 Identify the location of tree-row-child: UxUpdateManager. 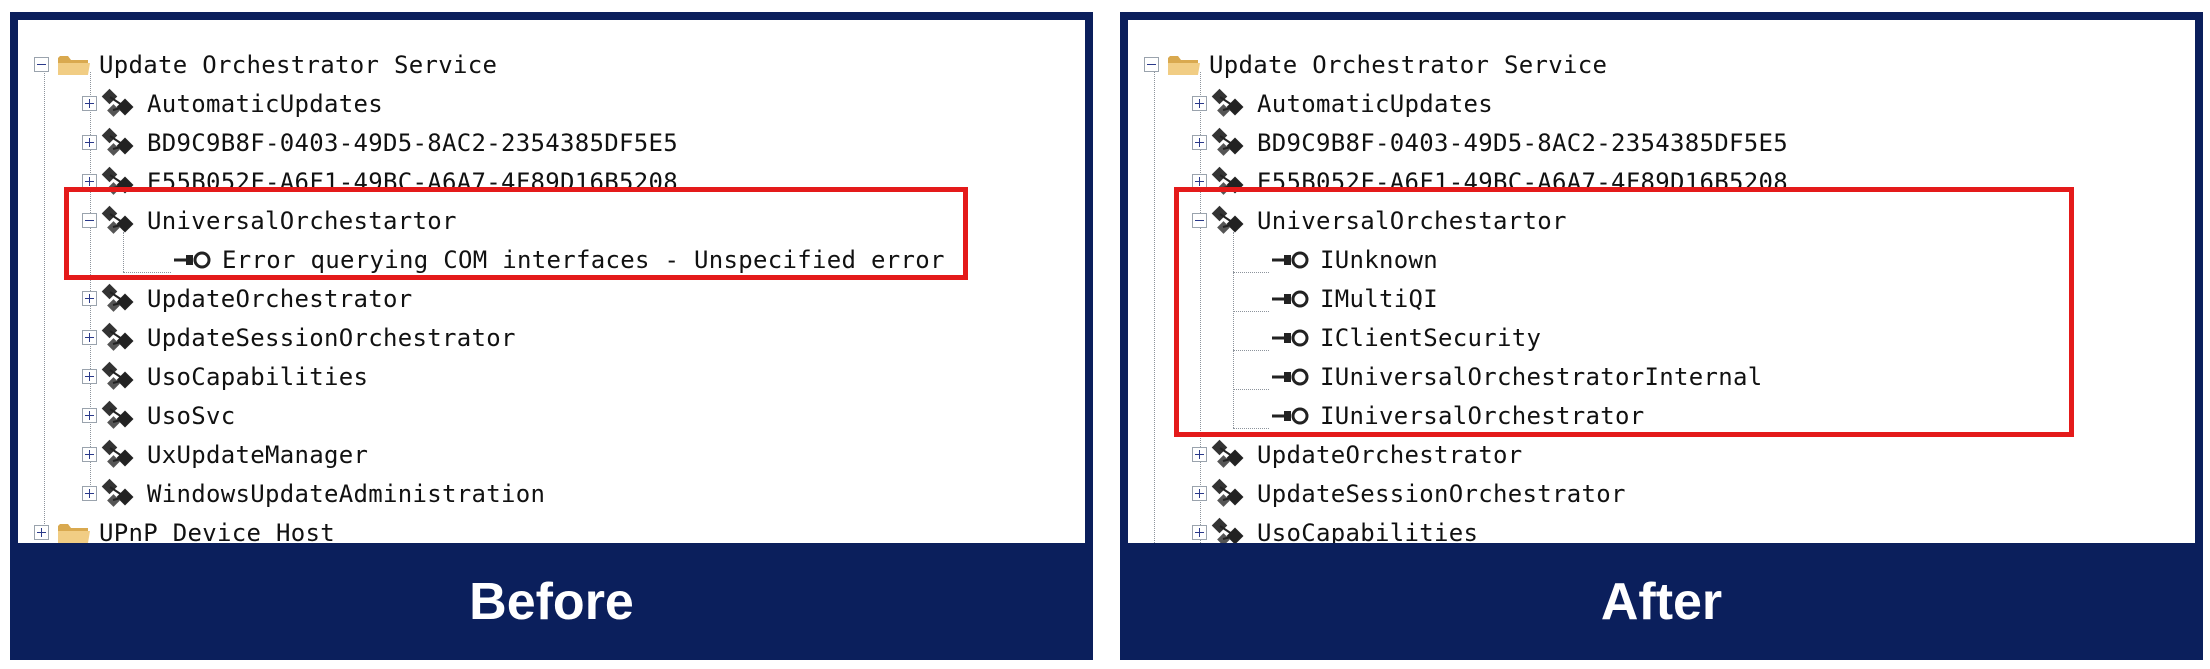
(225, 454).